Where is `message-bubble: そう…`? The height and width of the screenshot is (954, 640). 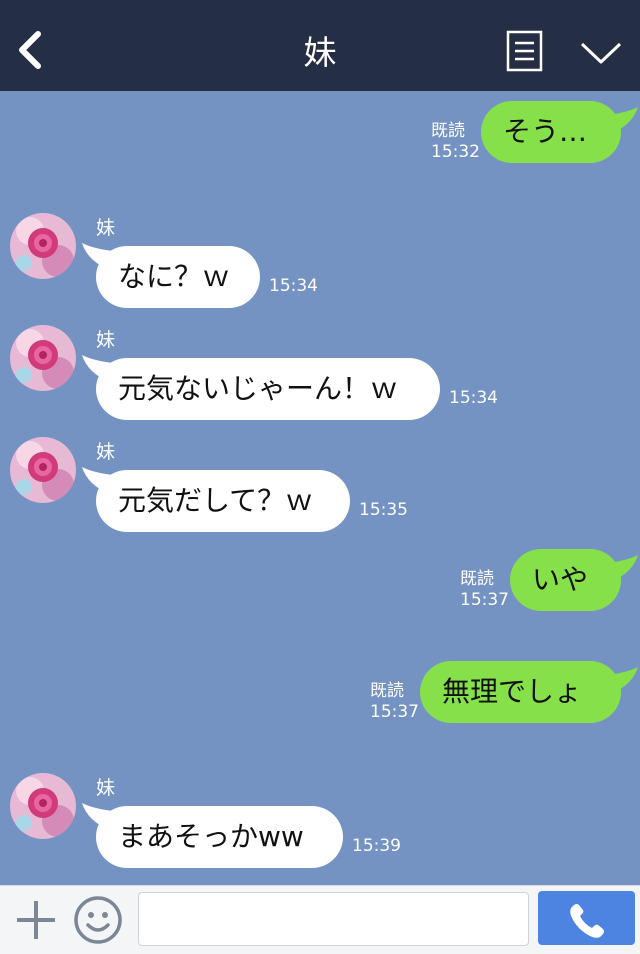
message-bubble: そう… is located at coordinates (551, 132).